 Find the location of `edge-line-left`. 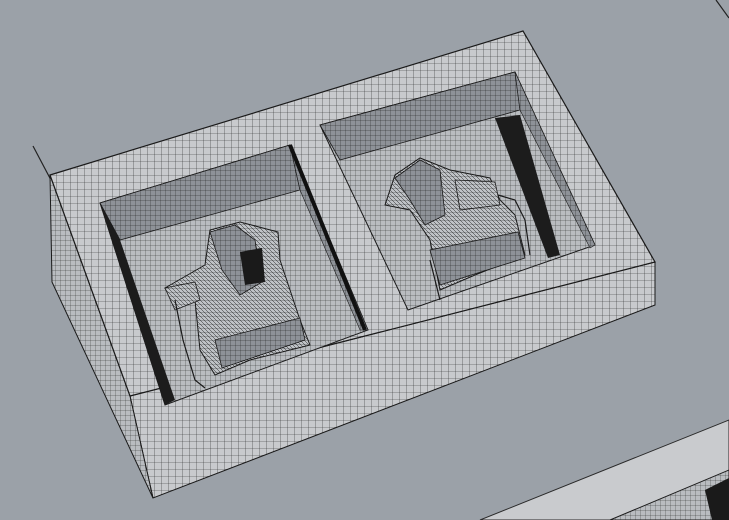

edge-line-left is located at coordinates (42, 164).